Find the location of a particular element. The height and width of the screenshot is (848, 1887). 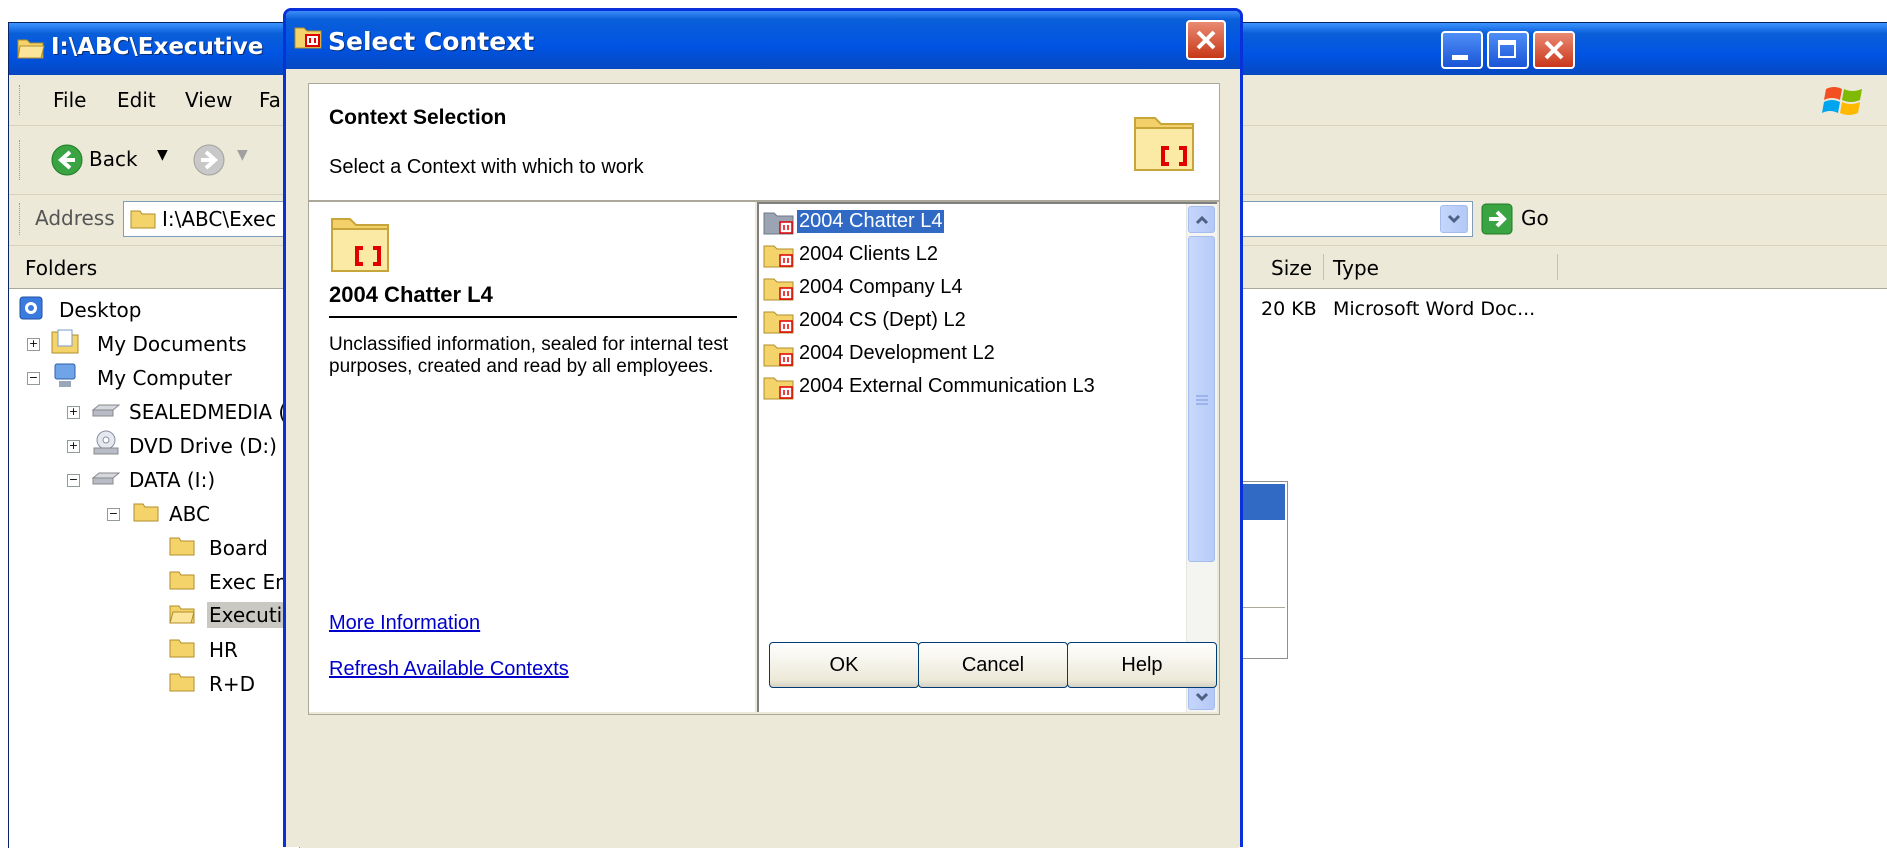

title-divider is located at coordinates (533, 317).